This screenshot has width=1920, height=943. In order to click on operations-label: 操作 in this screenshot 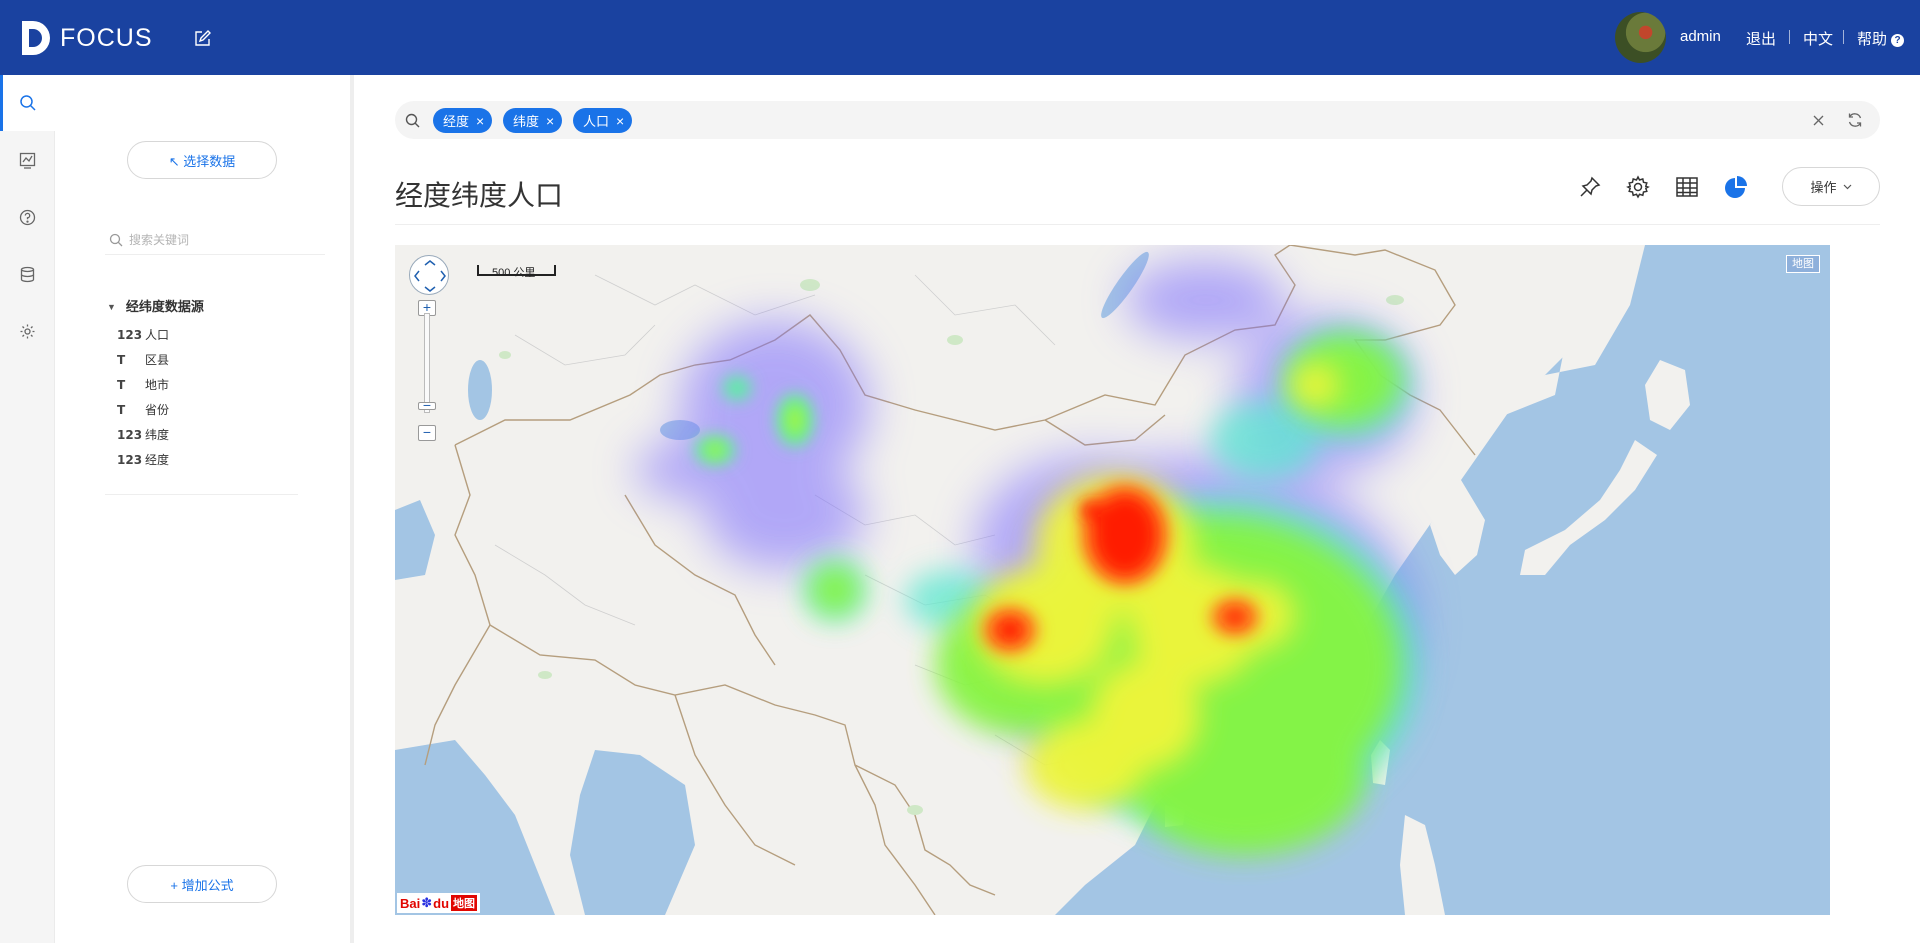, I will do `click(1823, 187)`.